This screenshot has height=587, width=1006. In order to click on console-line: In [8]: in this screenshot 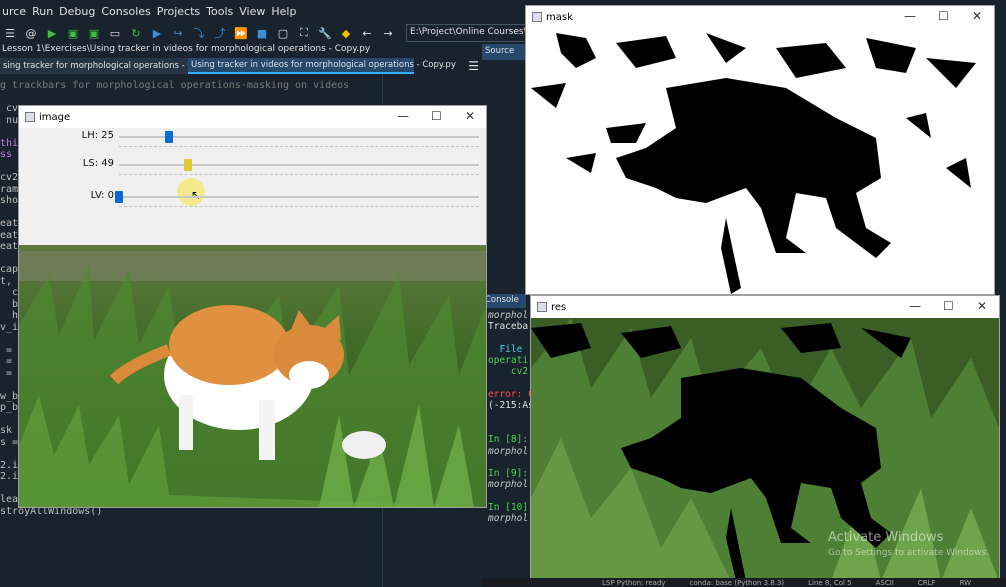, I will do `click(508, 440)`.